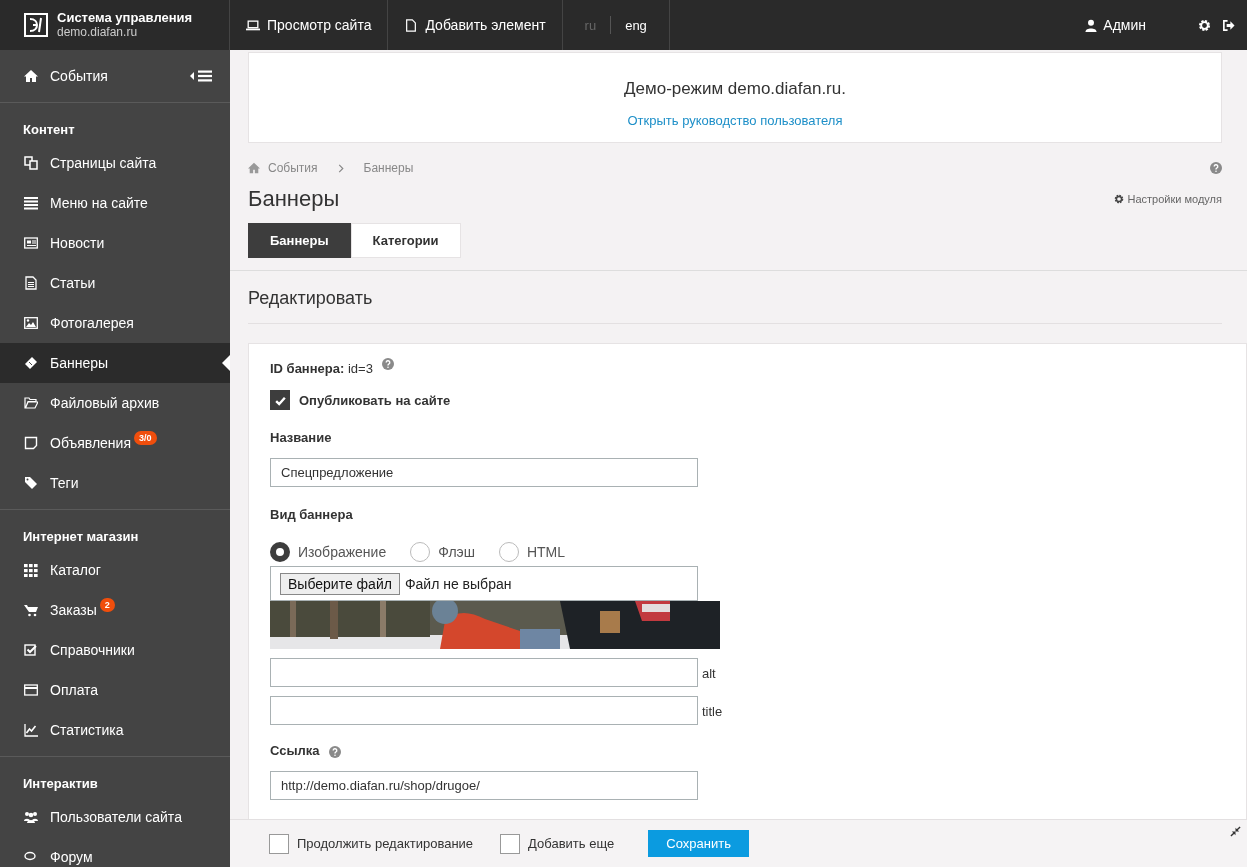 Image resolution: width=1247 pixels, height=867 pixels. What do you see at coordinates (636, 25) in the screenshot?
I see `language-link: eng` at bounding box center [636, 25].